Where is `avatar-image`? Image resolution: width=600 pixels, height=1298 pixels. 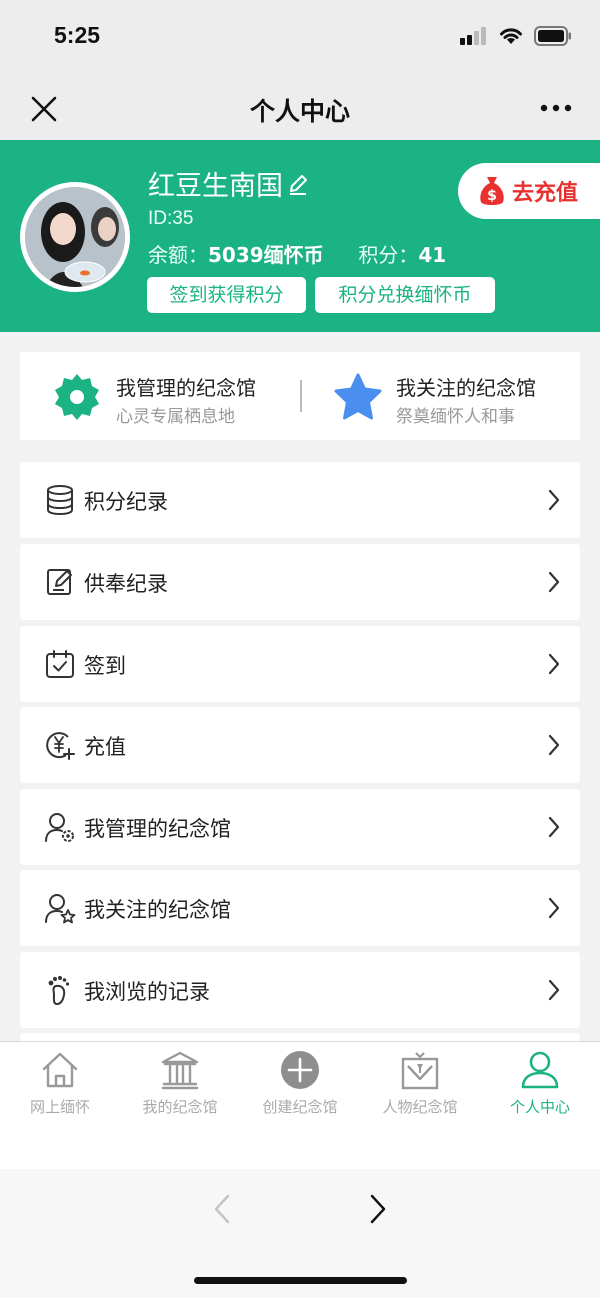
avatar-image is located at coordinates (75, 237).